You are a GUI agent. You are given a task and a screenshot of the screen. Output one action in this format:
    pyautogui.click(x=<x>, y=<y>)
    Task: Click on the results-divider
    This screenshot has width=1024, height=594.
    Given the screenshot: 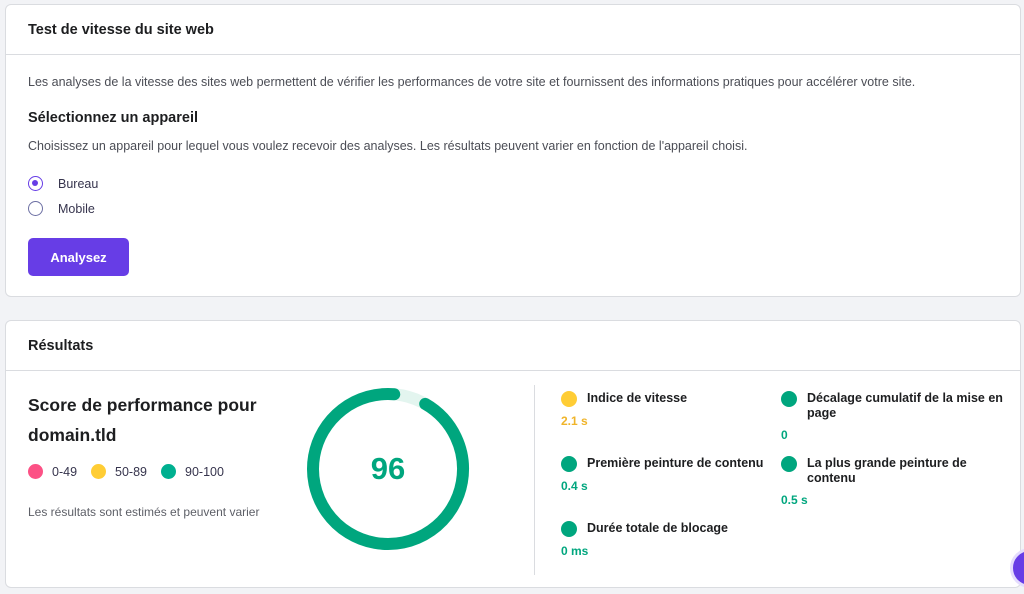 What is the action you would take?
    pyautogui.click(x=534, y=480)
    